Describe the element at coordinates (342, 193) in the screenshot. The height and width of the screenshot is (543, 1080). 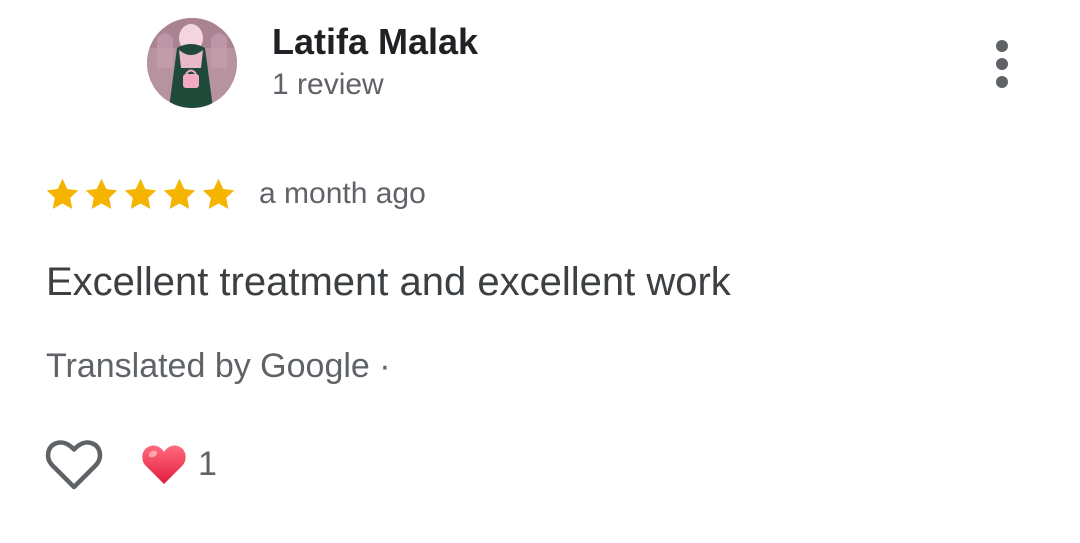
I see `review-time: a month ago` at that location.